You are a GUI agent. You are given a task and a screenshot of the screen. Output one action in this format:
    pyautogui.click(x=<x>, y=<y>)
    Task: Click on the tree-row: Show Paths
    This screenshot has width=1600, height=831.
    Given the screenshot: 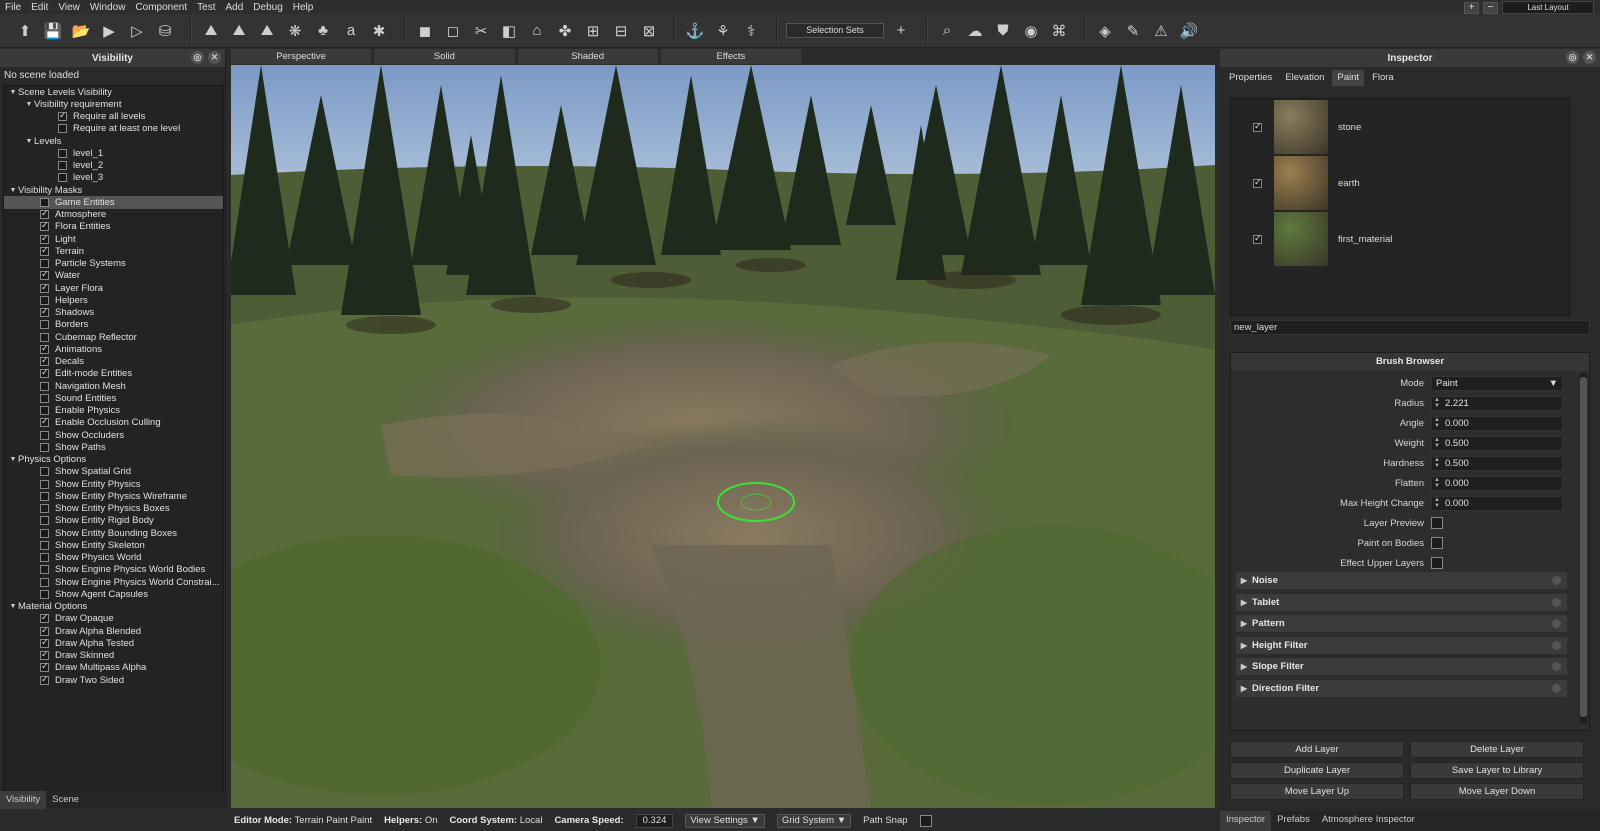 What is the action you would take?
    pyautogui.click(x=113, y=447)
    